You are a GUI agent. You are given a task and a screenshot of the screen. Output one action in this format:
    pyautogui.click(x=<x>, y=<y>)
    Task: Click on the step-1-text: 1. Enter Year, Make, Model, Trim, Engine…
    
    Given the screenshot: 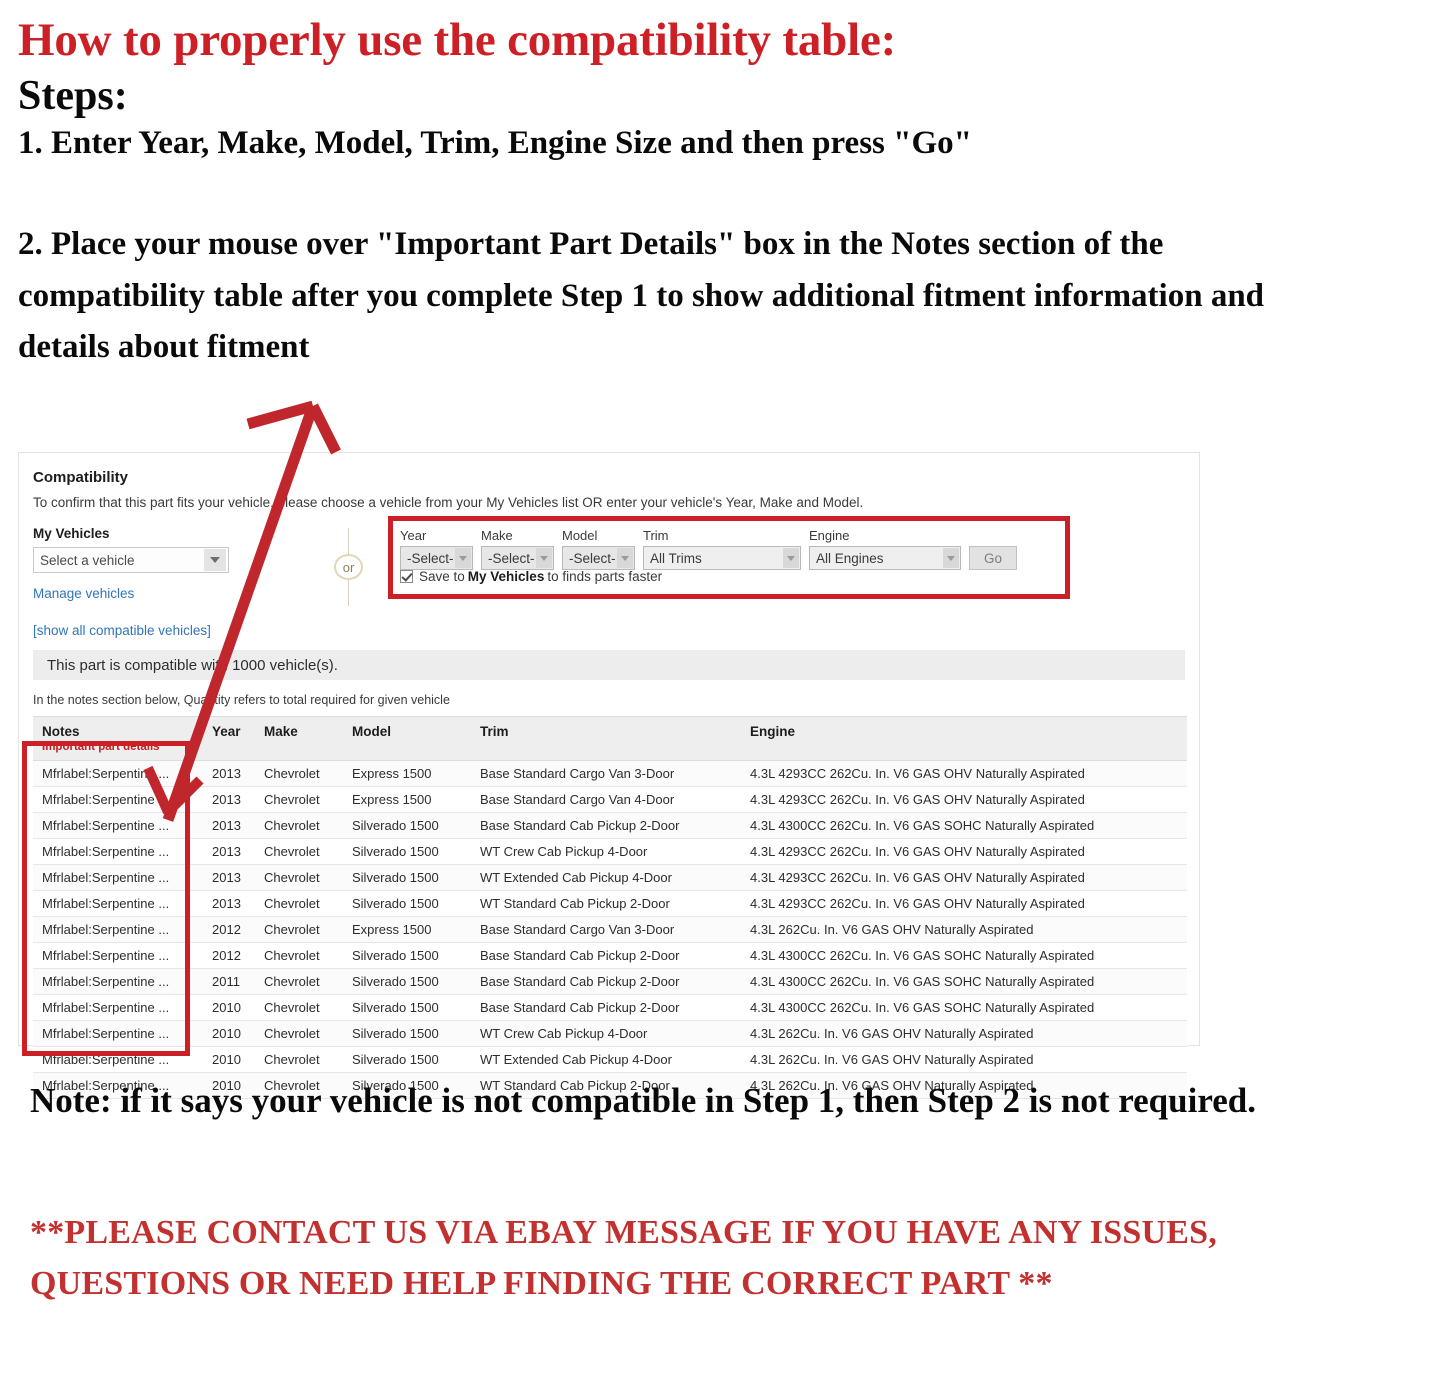 What is the action you would take?
    pyautogui.click(x=495, y=143)
    